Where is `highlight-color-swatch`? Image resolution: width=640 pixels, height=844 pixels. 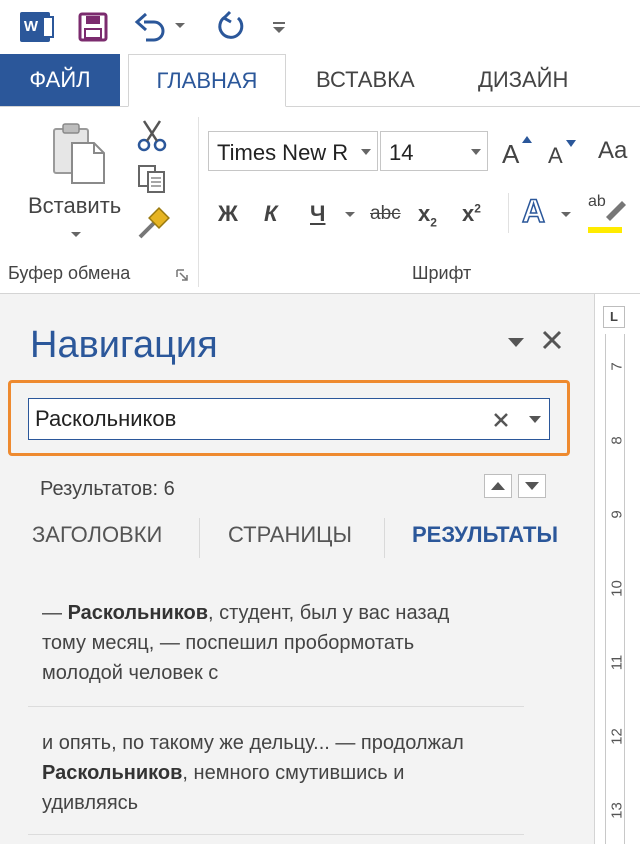 highlight-color-swatch is located at coordinates (605, 230).